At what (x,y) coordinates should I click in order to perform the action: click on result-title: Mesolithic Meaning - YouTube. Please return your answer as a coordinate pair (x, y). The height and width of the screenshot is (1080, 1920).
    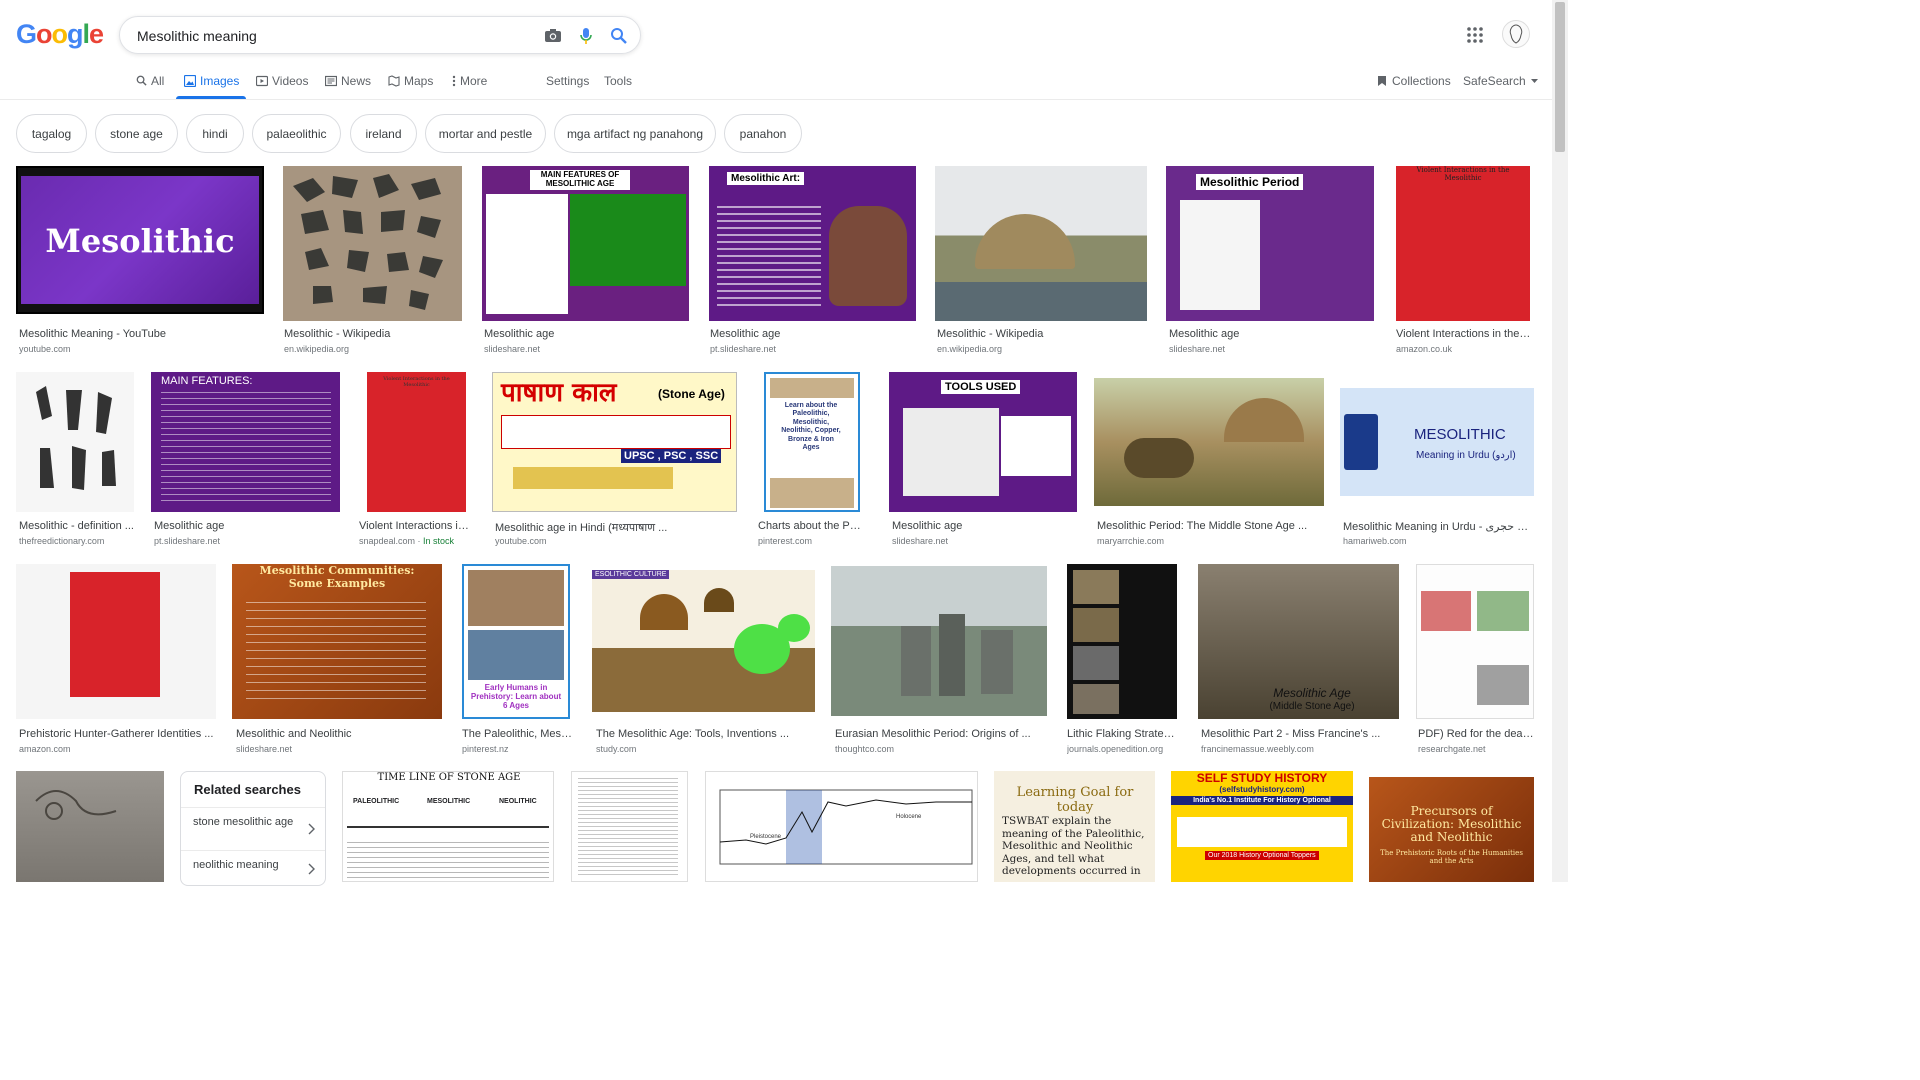
    Looking at the image, I should click on (141, 334).